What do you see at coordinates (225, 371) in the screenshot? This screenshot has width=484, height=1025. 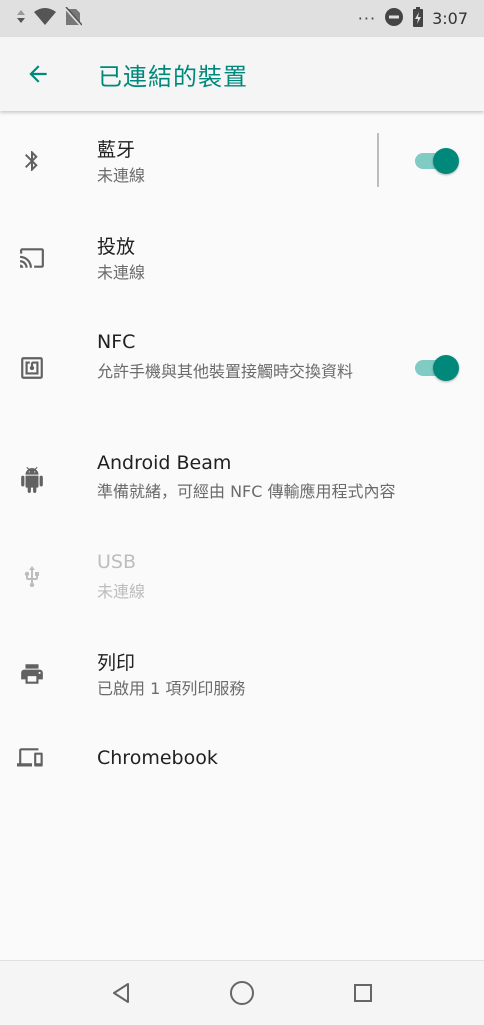 I see `item-summary: 允許手機與其他裝置接觸時交換資料` at bounding box center [225, 371].